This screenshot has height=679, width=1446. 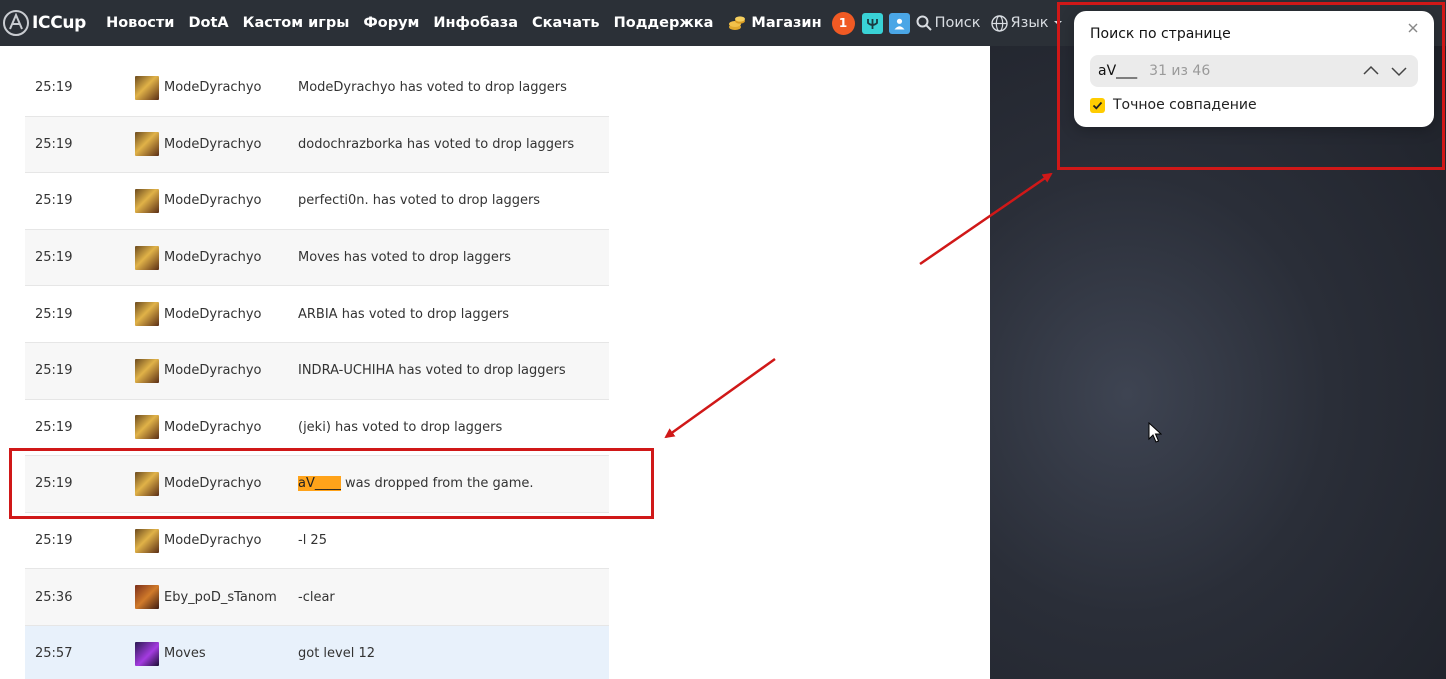 I want to click on nav-item-infobase: Инфобаза, so click(x=475, y=23).